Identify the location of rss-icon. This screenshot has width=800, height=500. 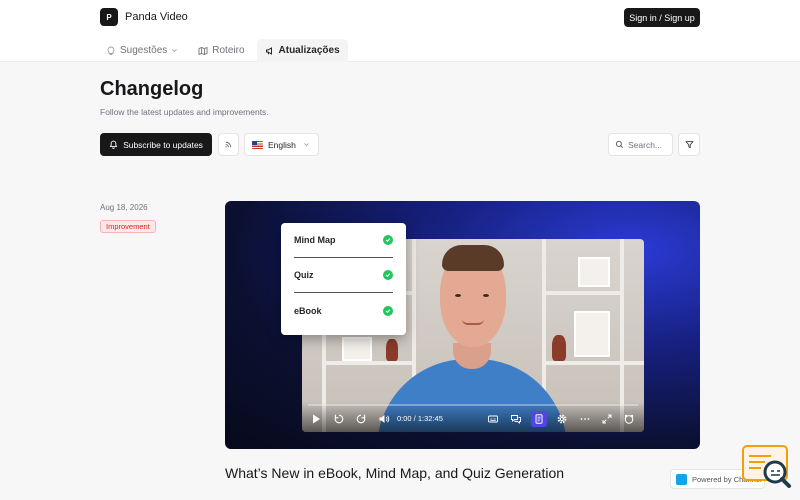
(228, 144).